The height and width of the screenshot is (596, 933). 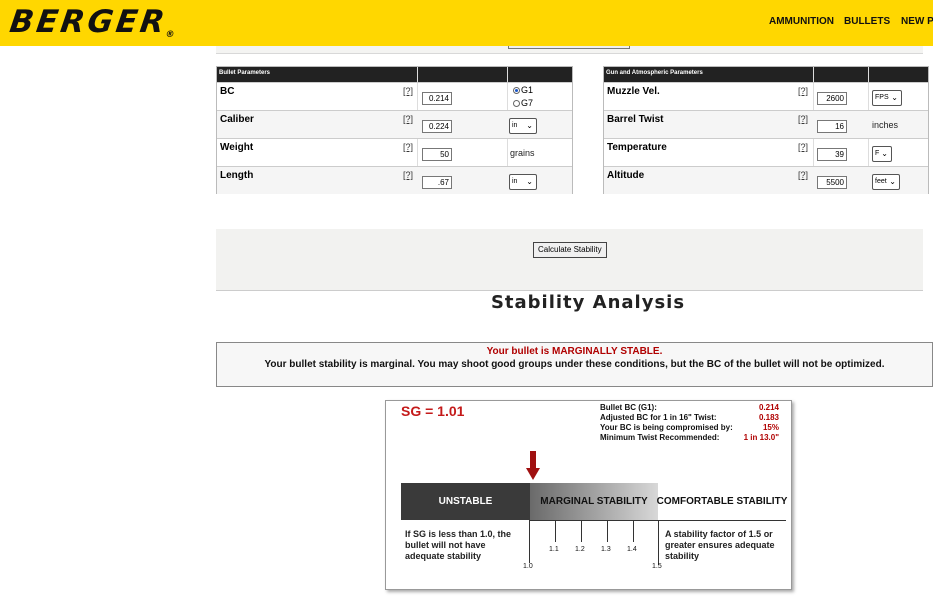 I want to click on stability-analysis-heading: Stability Analysis, so click(x=588, y=302).